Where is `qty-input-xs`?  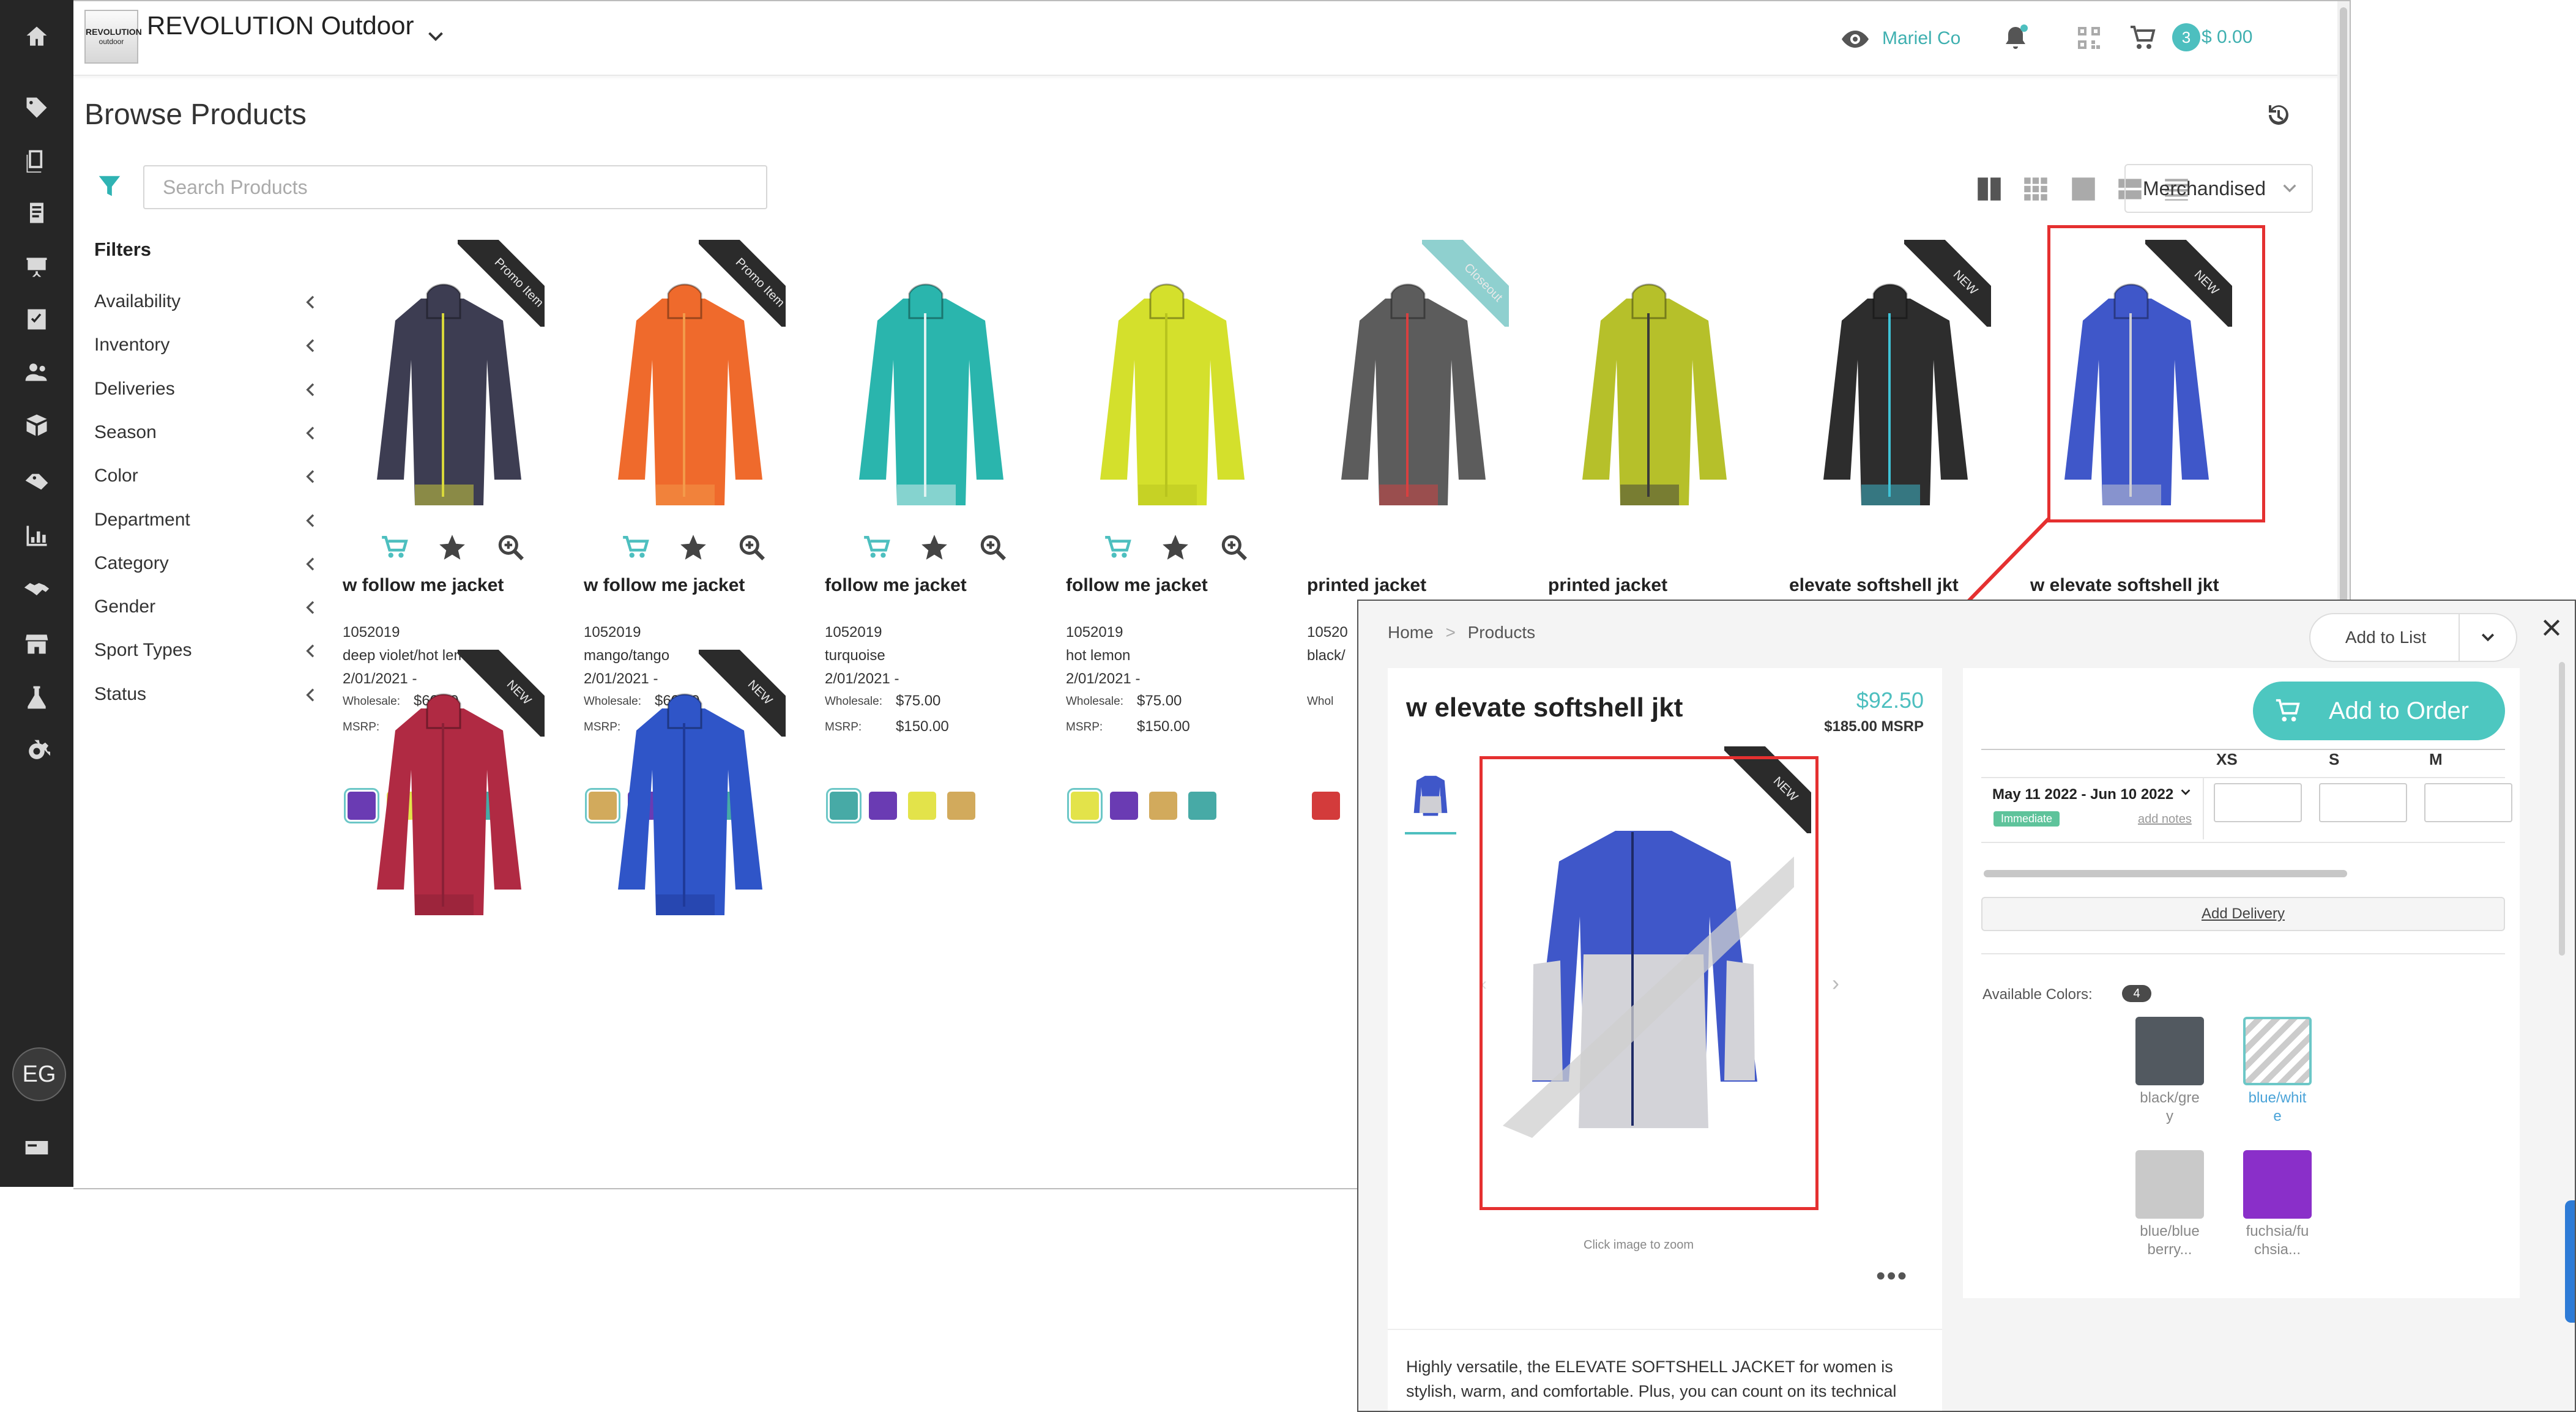 qty-input-xs is located at coordinates (2258, 802).